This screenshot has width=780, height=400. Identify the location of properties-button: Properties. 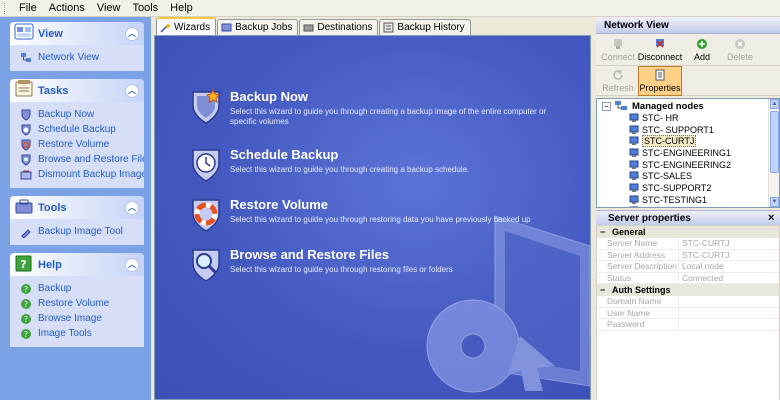
(660, 80).